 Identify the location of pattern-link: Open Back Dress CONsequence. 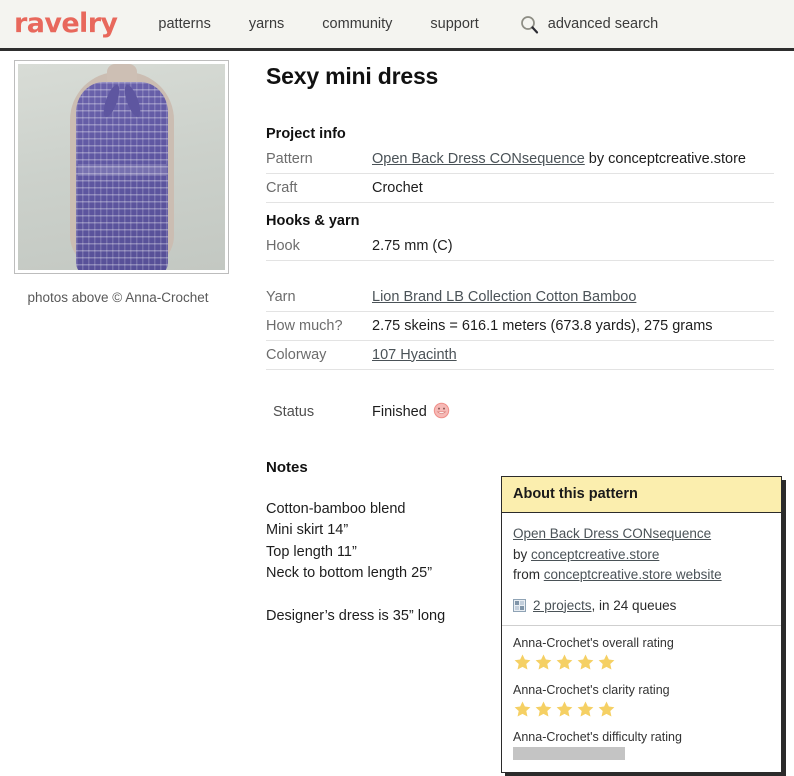
(478, 159).